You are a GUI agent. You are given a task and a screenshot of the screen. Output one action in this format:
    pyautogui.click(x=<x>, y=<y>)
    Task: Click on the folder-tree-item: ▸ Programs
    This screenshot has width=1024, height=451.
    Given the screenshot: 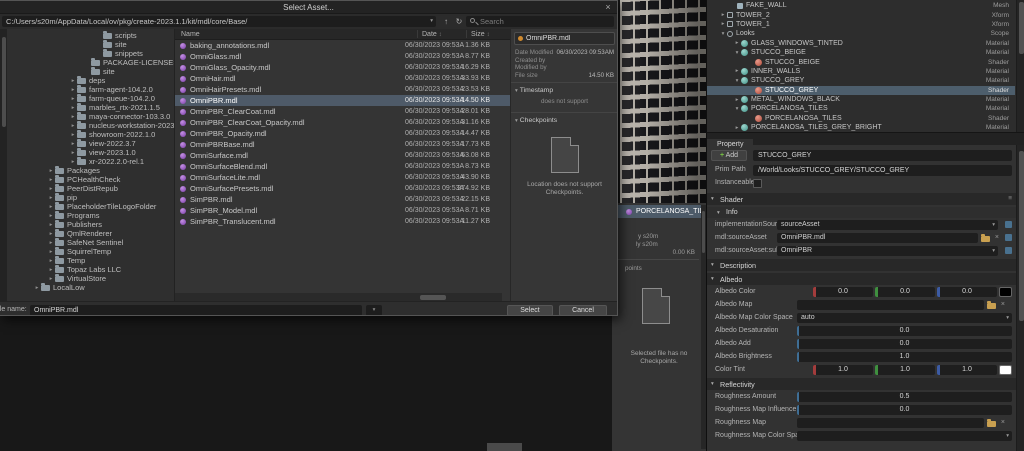 What is the action you would take?
    pyautogui.click(x=90, y=215)
    